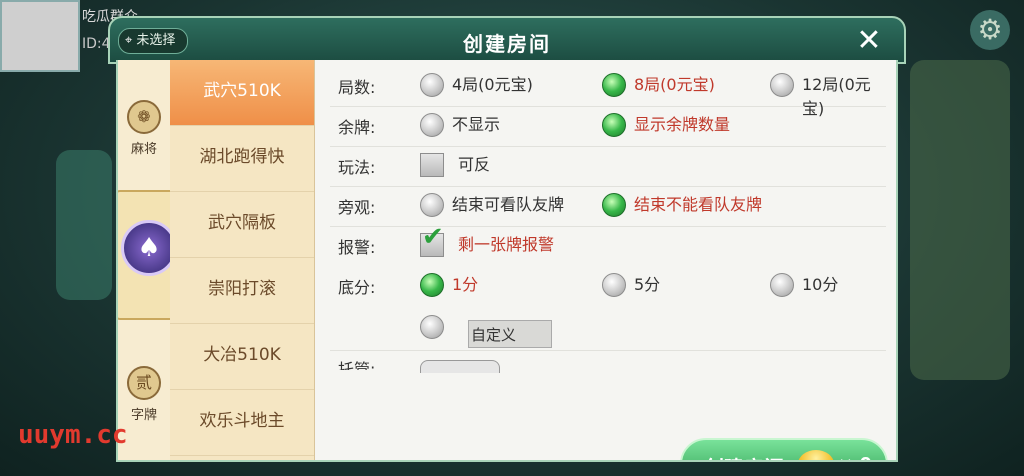 Image resolution: width=1024 pixels, height=476 pixels. Describe the element at coordinates (476, 124) in the screenshot. I see `radio-text: 不显示` at that location.